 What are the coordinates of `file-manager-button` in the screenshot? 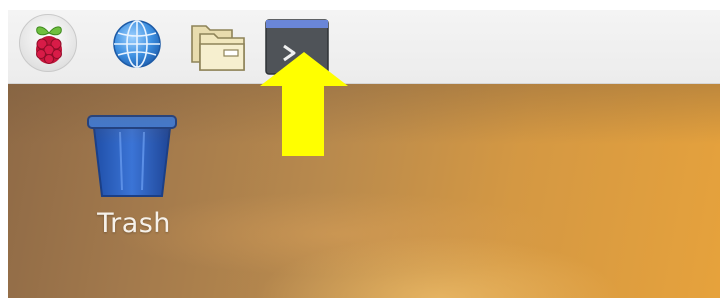 It's located at (222, 46).